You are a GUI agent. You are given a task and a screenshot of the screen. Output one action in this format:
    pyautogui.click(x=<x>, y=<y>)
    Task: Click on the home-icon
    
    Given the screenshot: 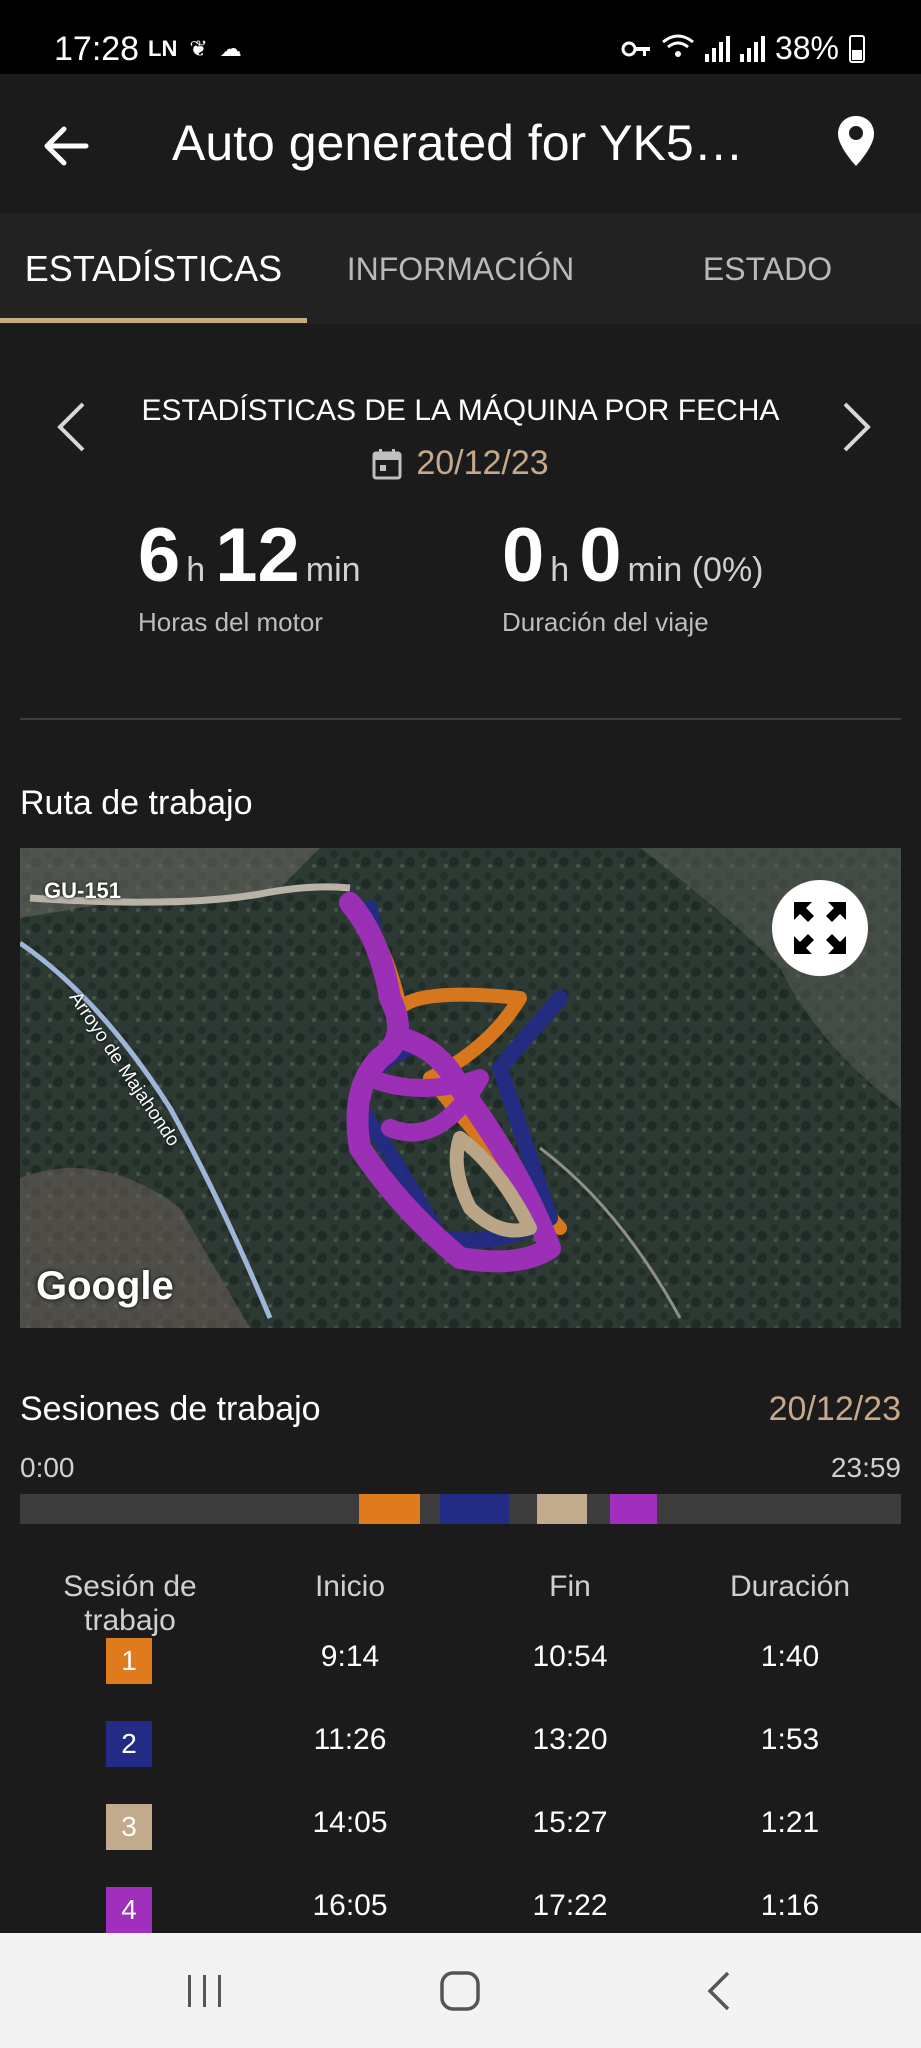 What is the action you would take?
    pyautogui.click(x=460, y=1991)
    